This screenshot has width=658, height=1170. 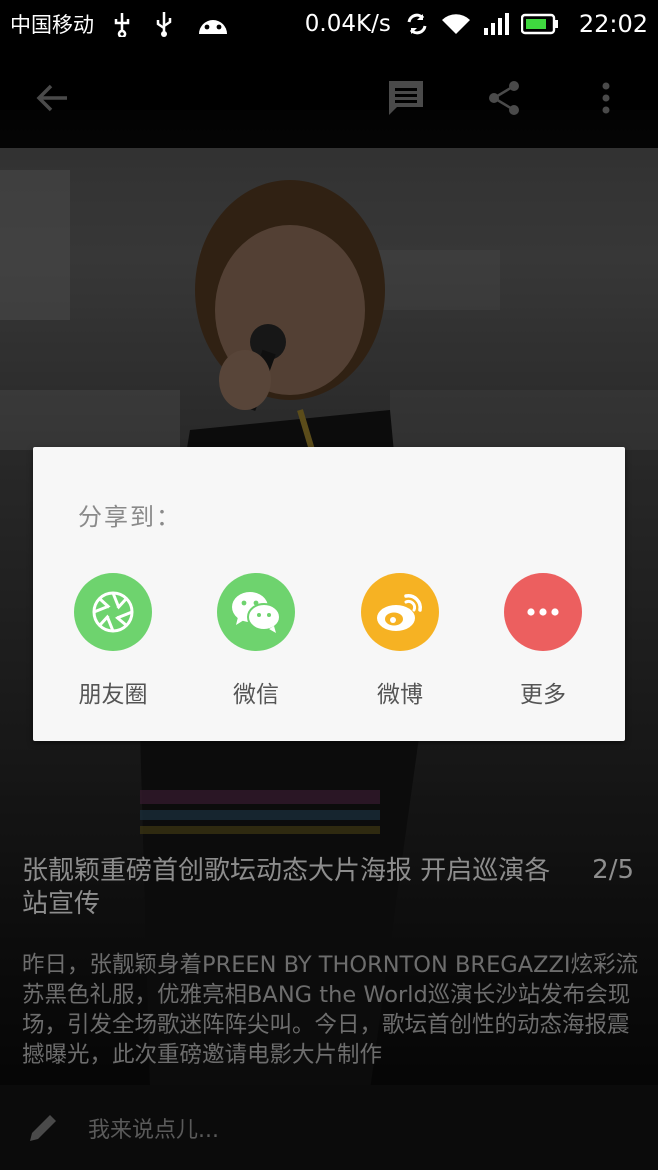 I want to click on signal-icon, so click(x=496, y=24).